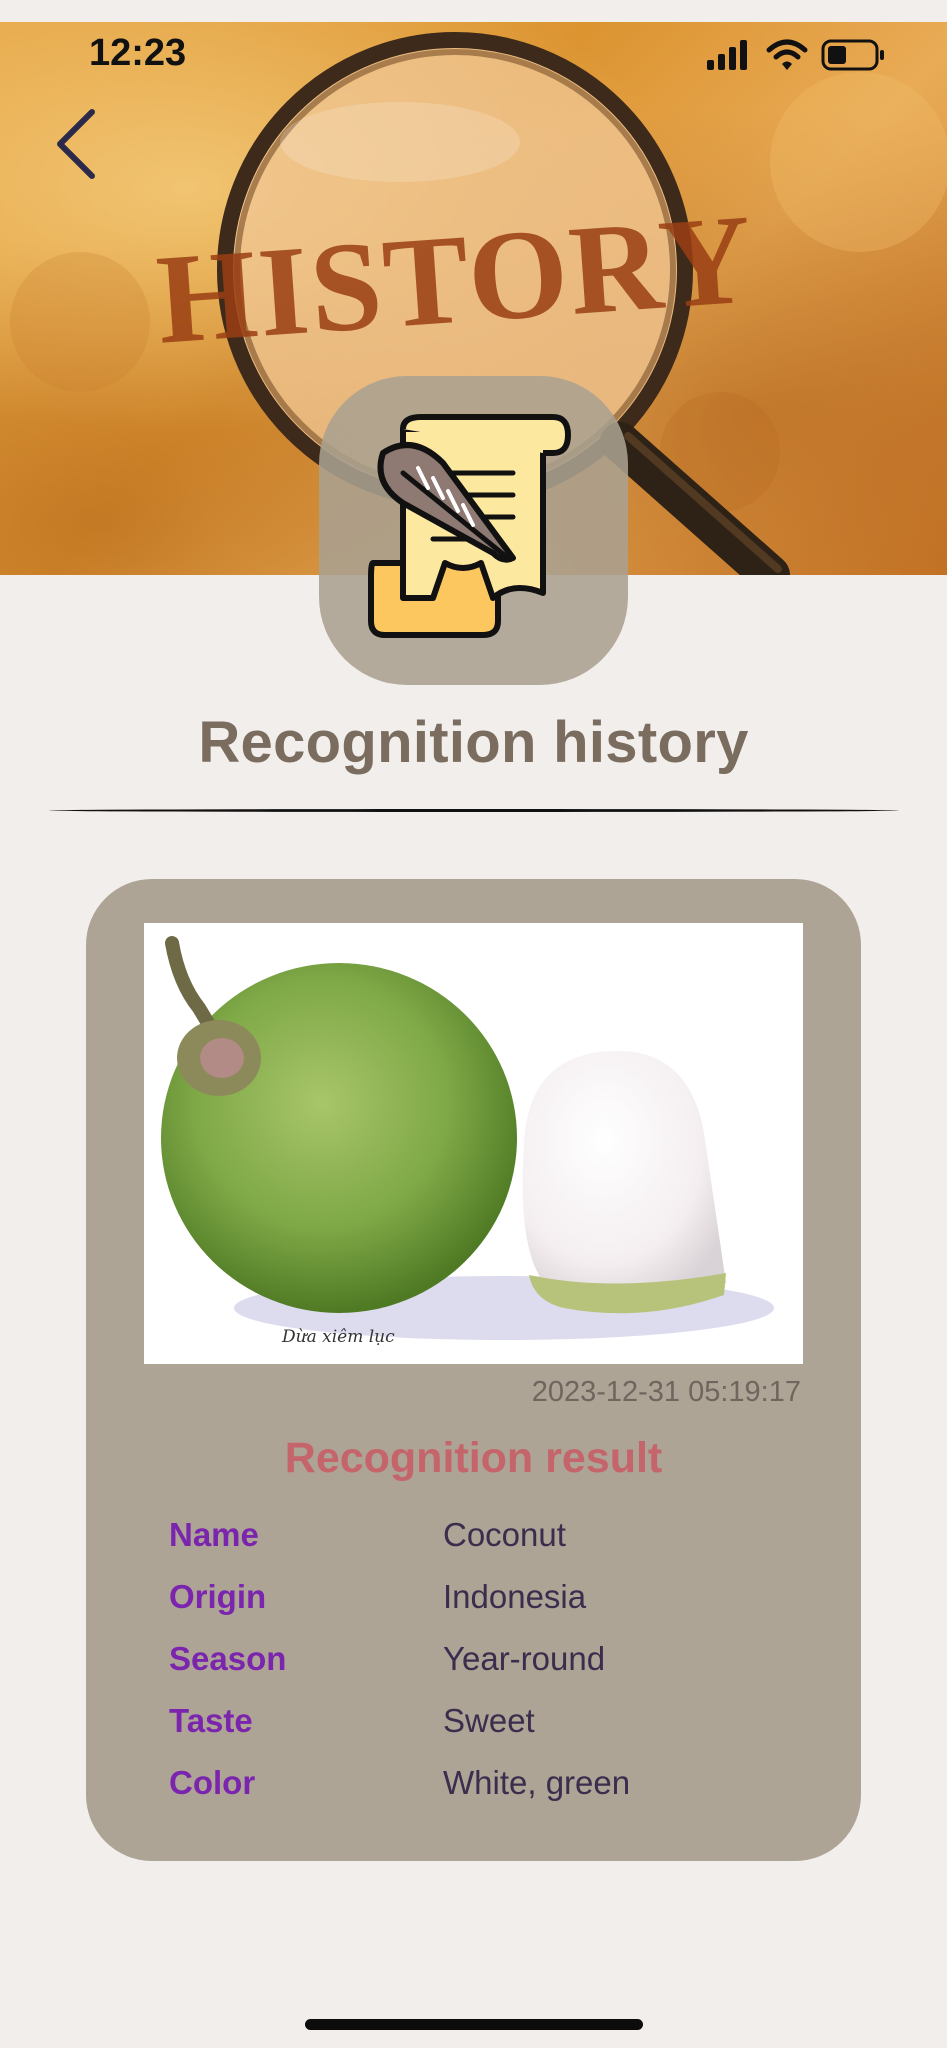  What do you see at coordinates (338, 1337) in the screenshot?
I see `photo-caption: Dừa xiêm lục` at bounding box center [338, 1337].